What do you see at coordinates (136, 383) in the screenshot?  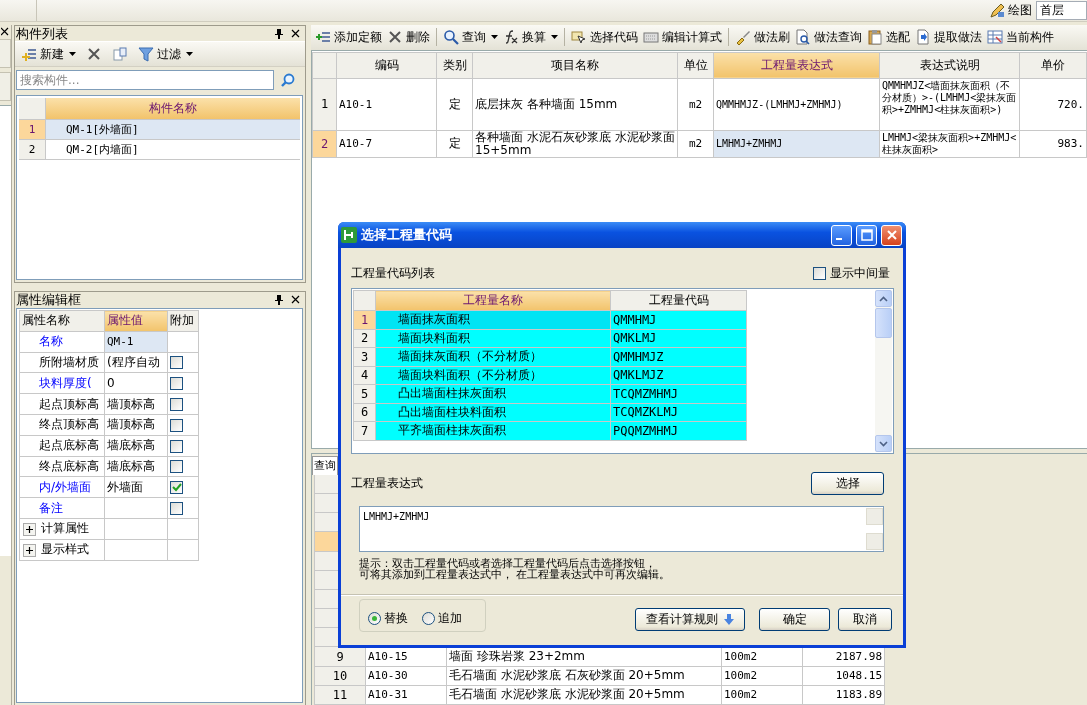 I see `property-value: 0` at bounding box center [136, 383].